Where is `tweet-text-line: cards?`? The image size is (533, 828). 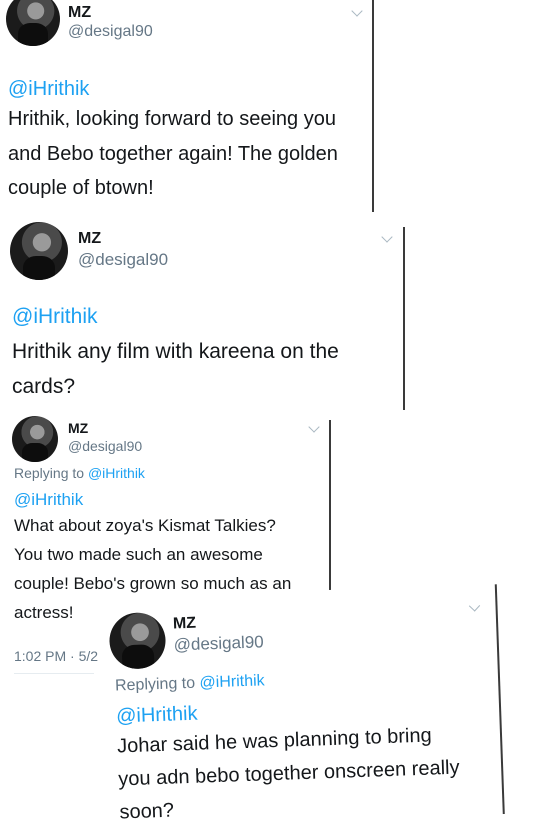 tweet-text-line: cards? is located at coordinates (44, 386).